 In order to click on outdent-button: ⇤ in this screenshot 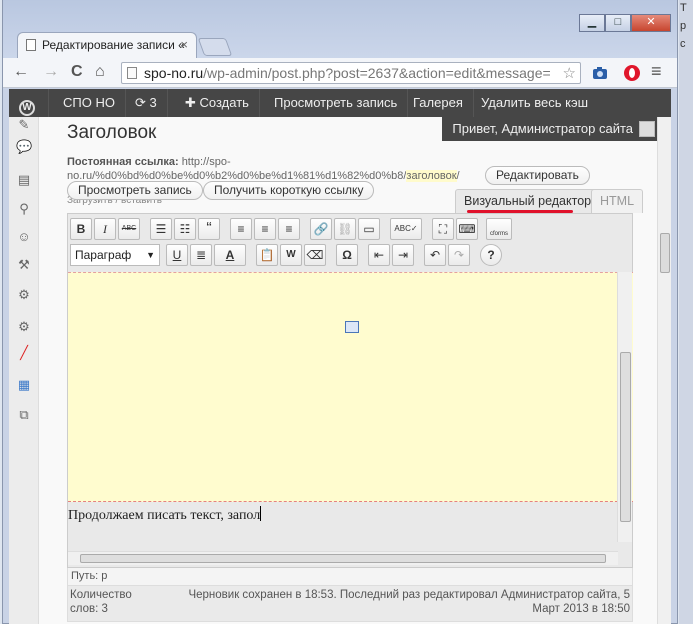, I will do `click(379, 255)`.